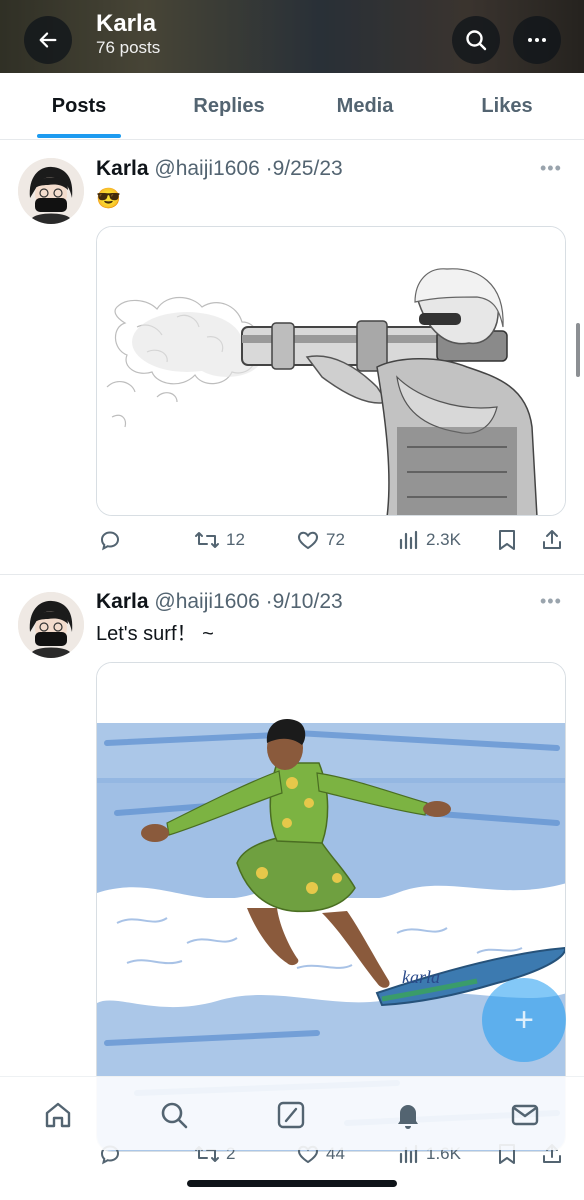 The width and height of the screenshot is (584, 1200). I want to click on tab-label: Likes, so click(507, 105).